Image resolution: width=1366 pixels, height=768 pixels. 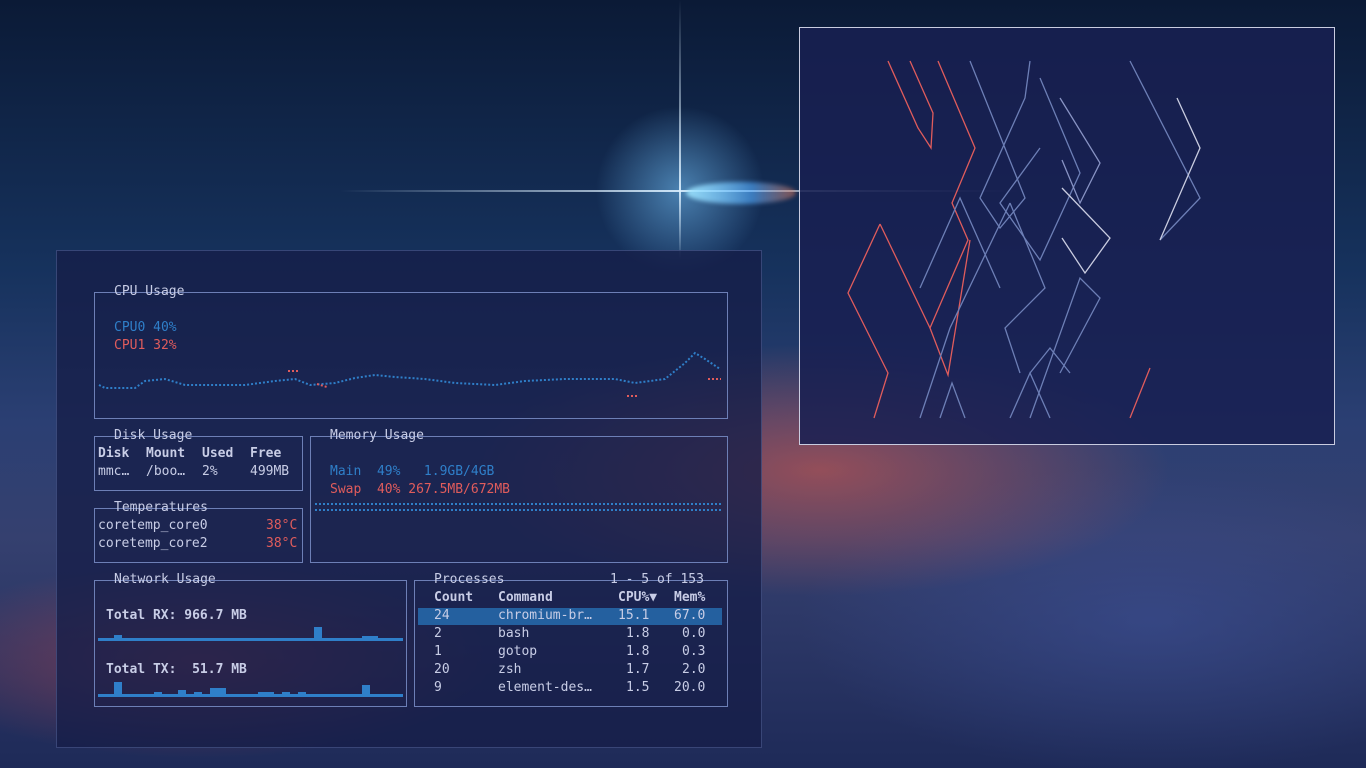 What do you see at coordinates (176, 669) in the screenshot?
I see `network-tx-total: Total TX: 51.7 MB` at bounding box center [176, 669].